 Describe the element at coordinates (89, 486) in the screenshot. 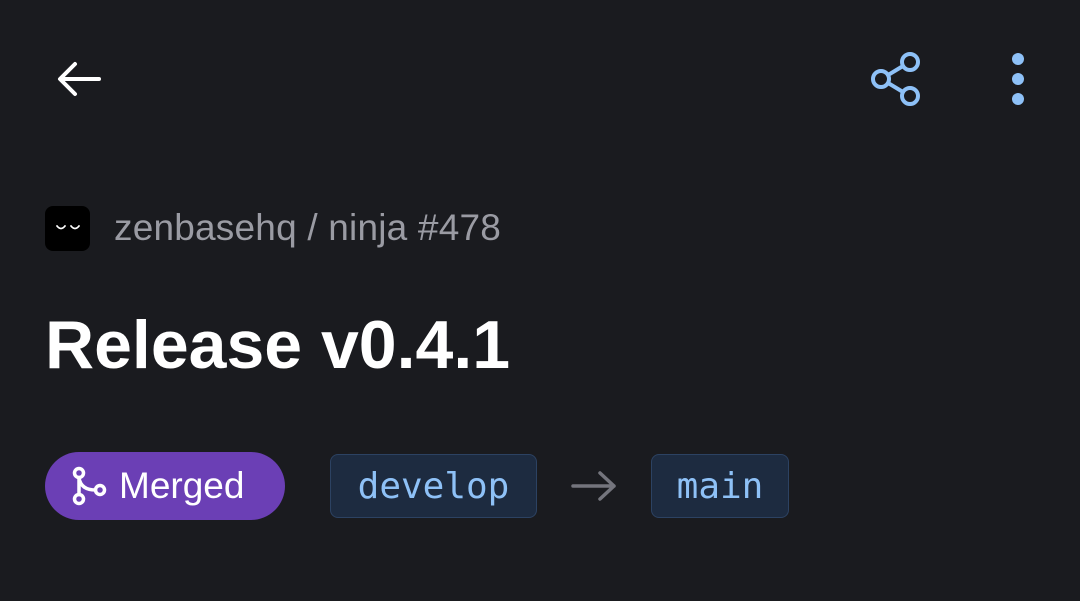

I see `git-merge-icon` at that location.